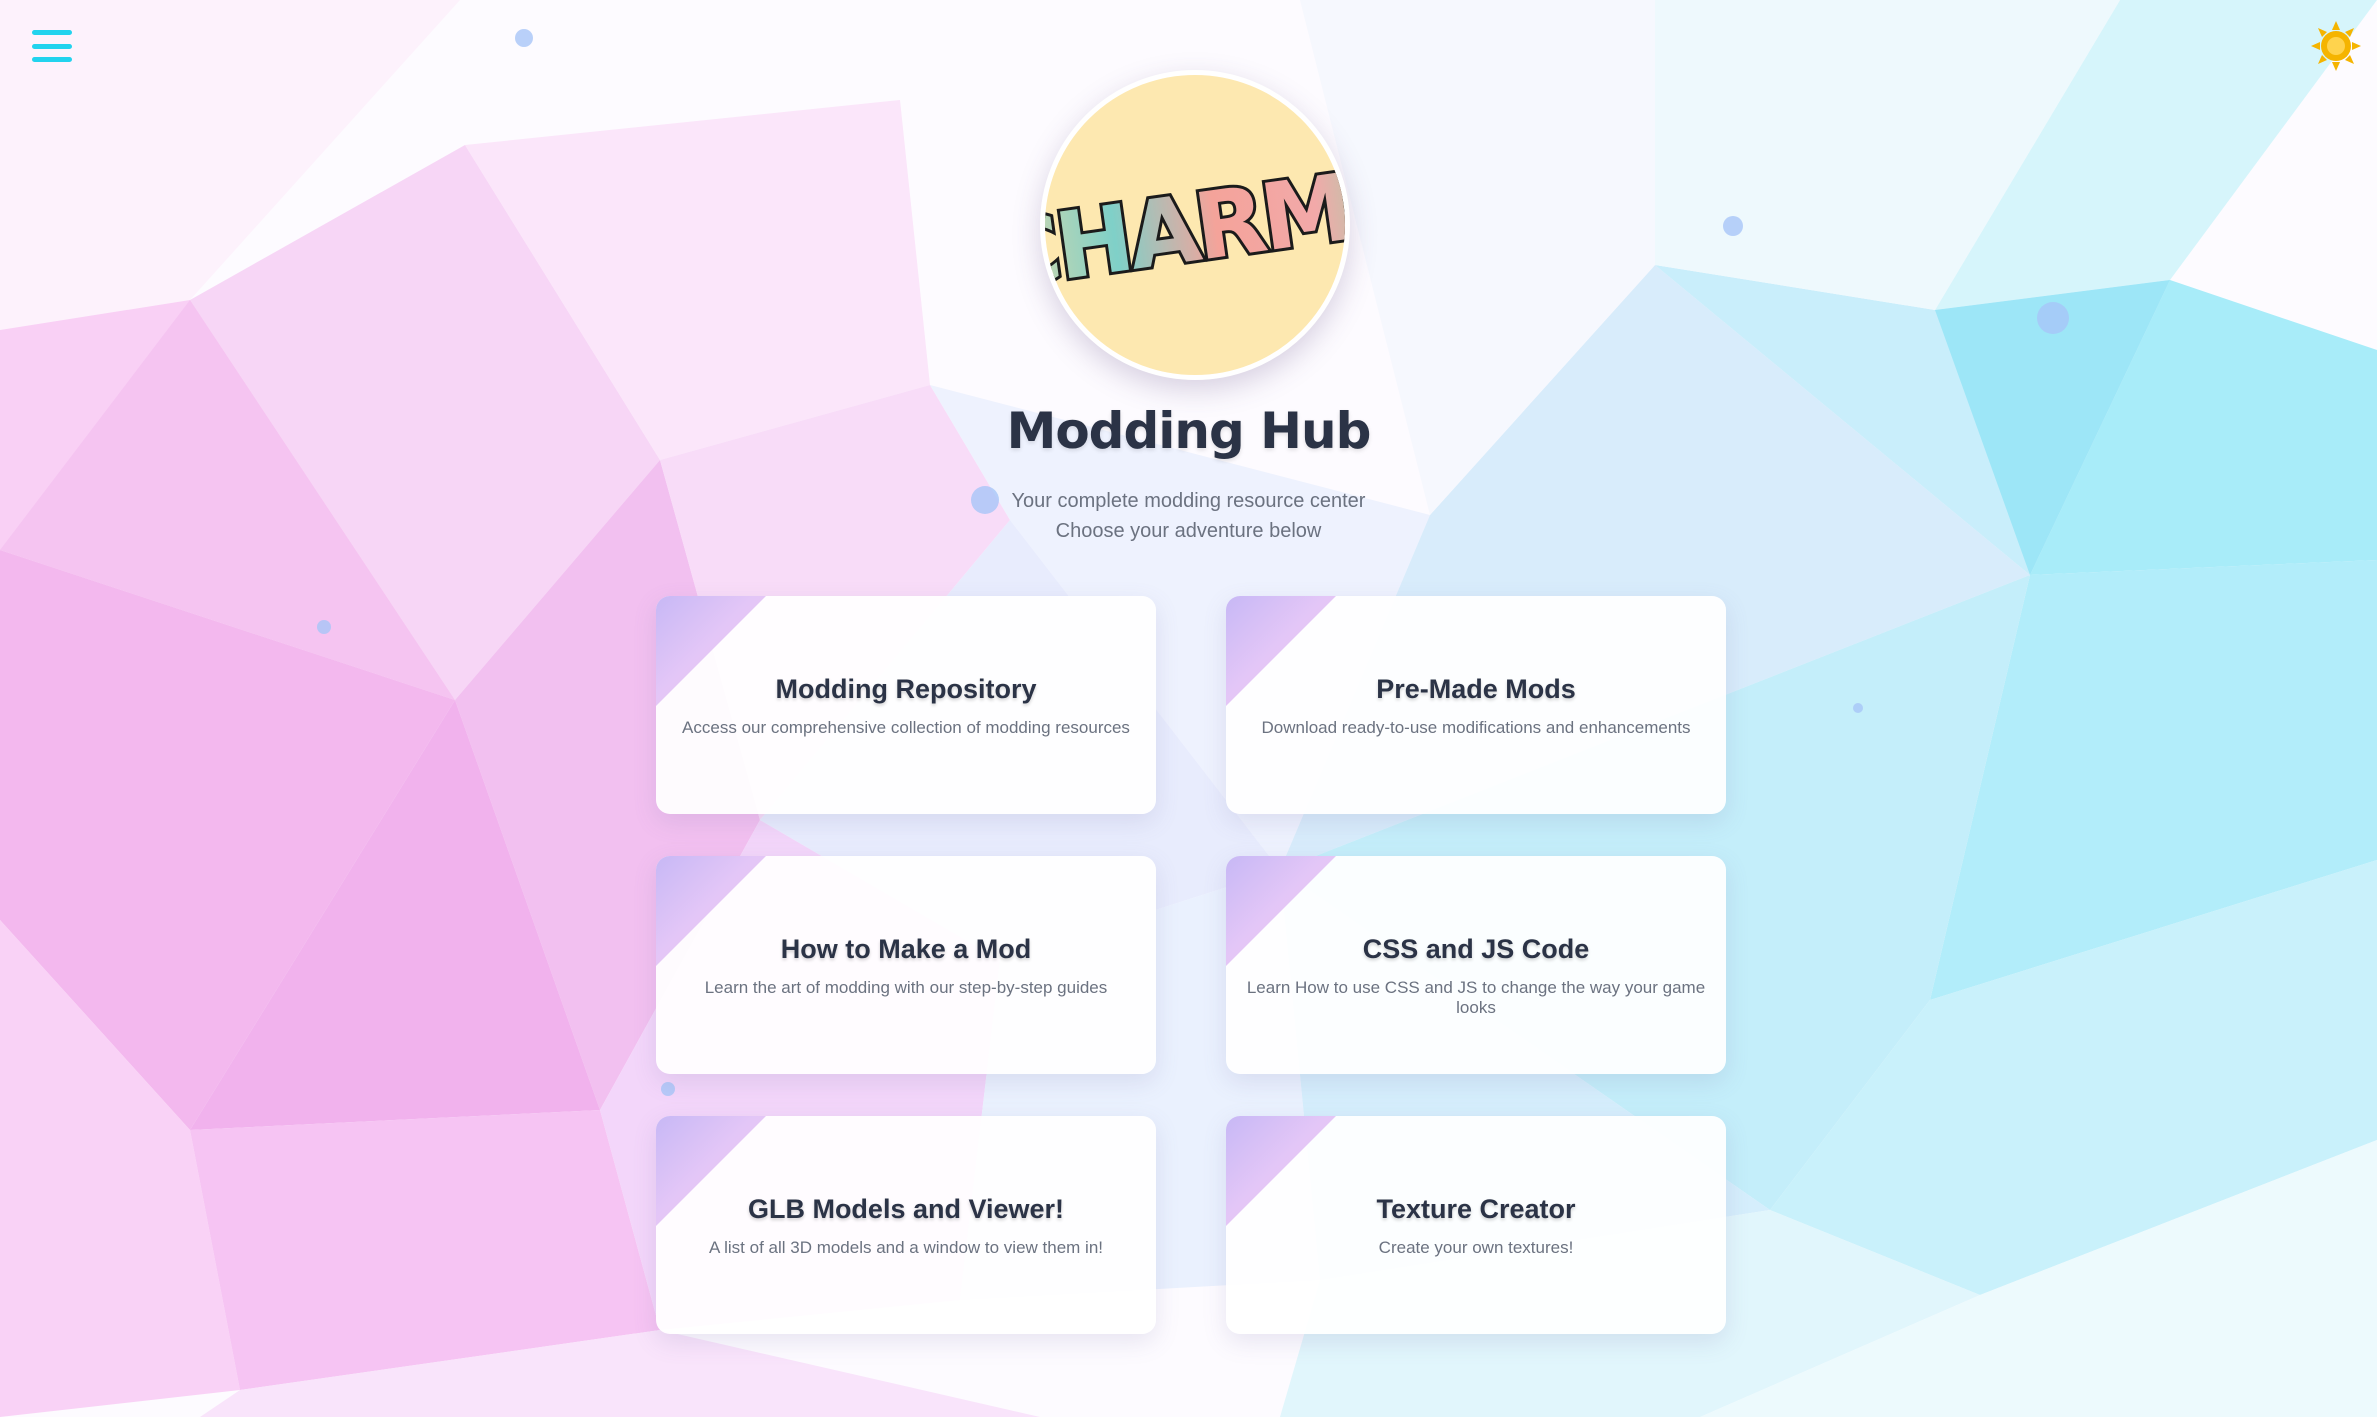 The width and height of the screenshot is (2377, 1417). I want to click on card-description: Create your own textures!, so click(1476, 1247).